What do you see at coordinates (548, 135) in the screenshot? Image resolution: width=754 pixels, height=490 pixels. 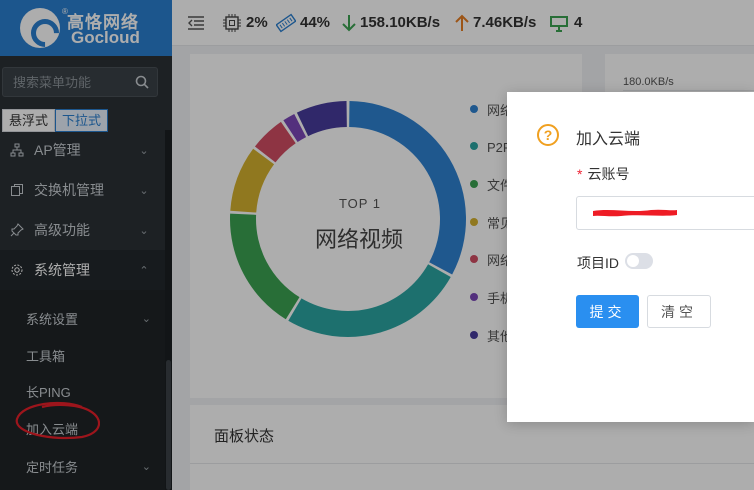 I see `question-icon: ?` at bounding box center [548, 135].